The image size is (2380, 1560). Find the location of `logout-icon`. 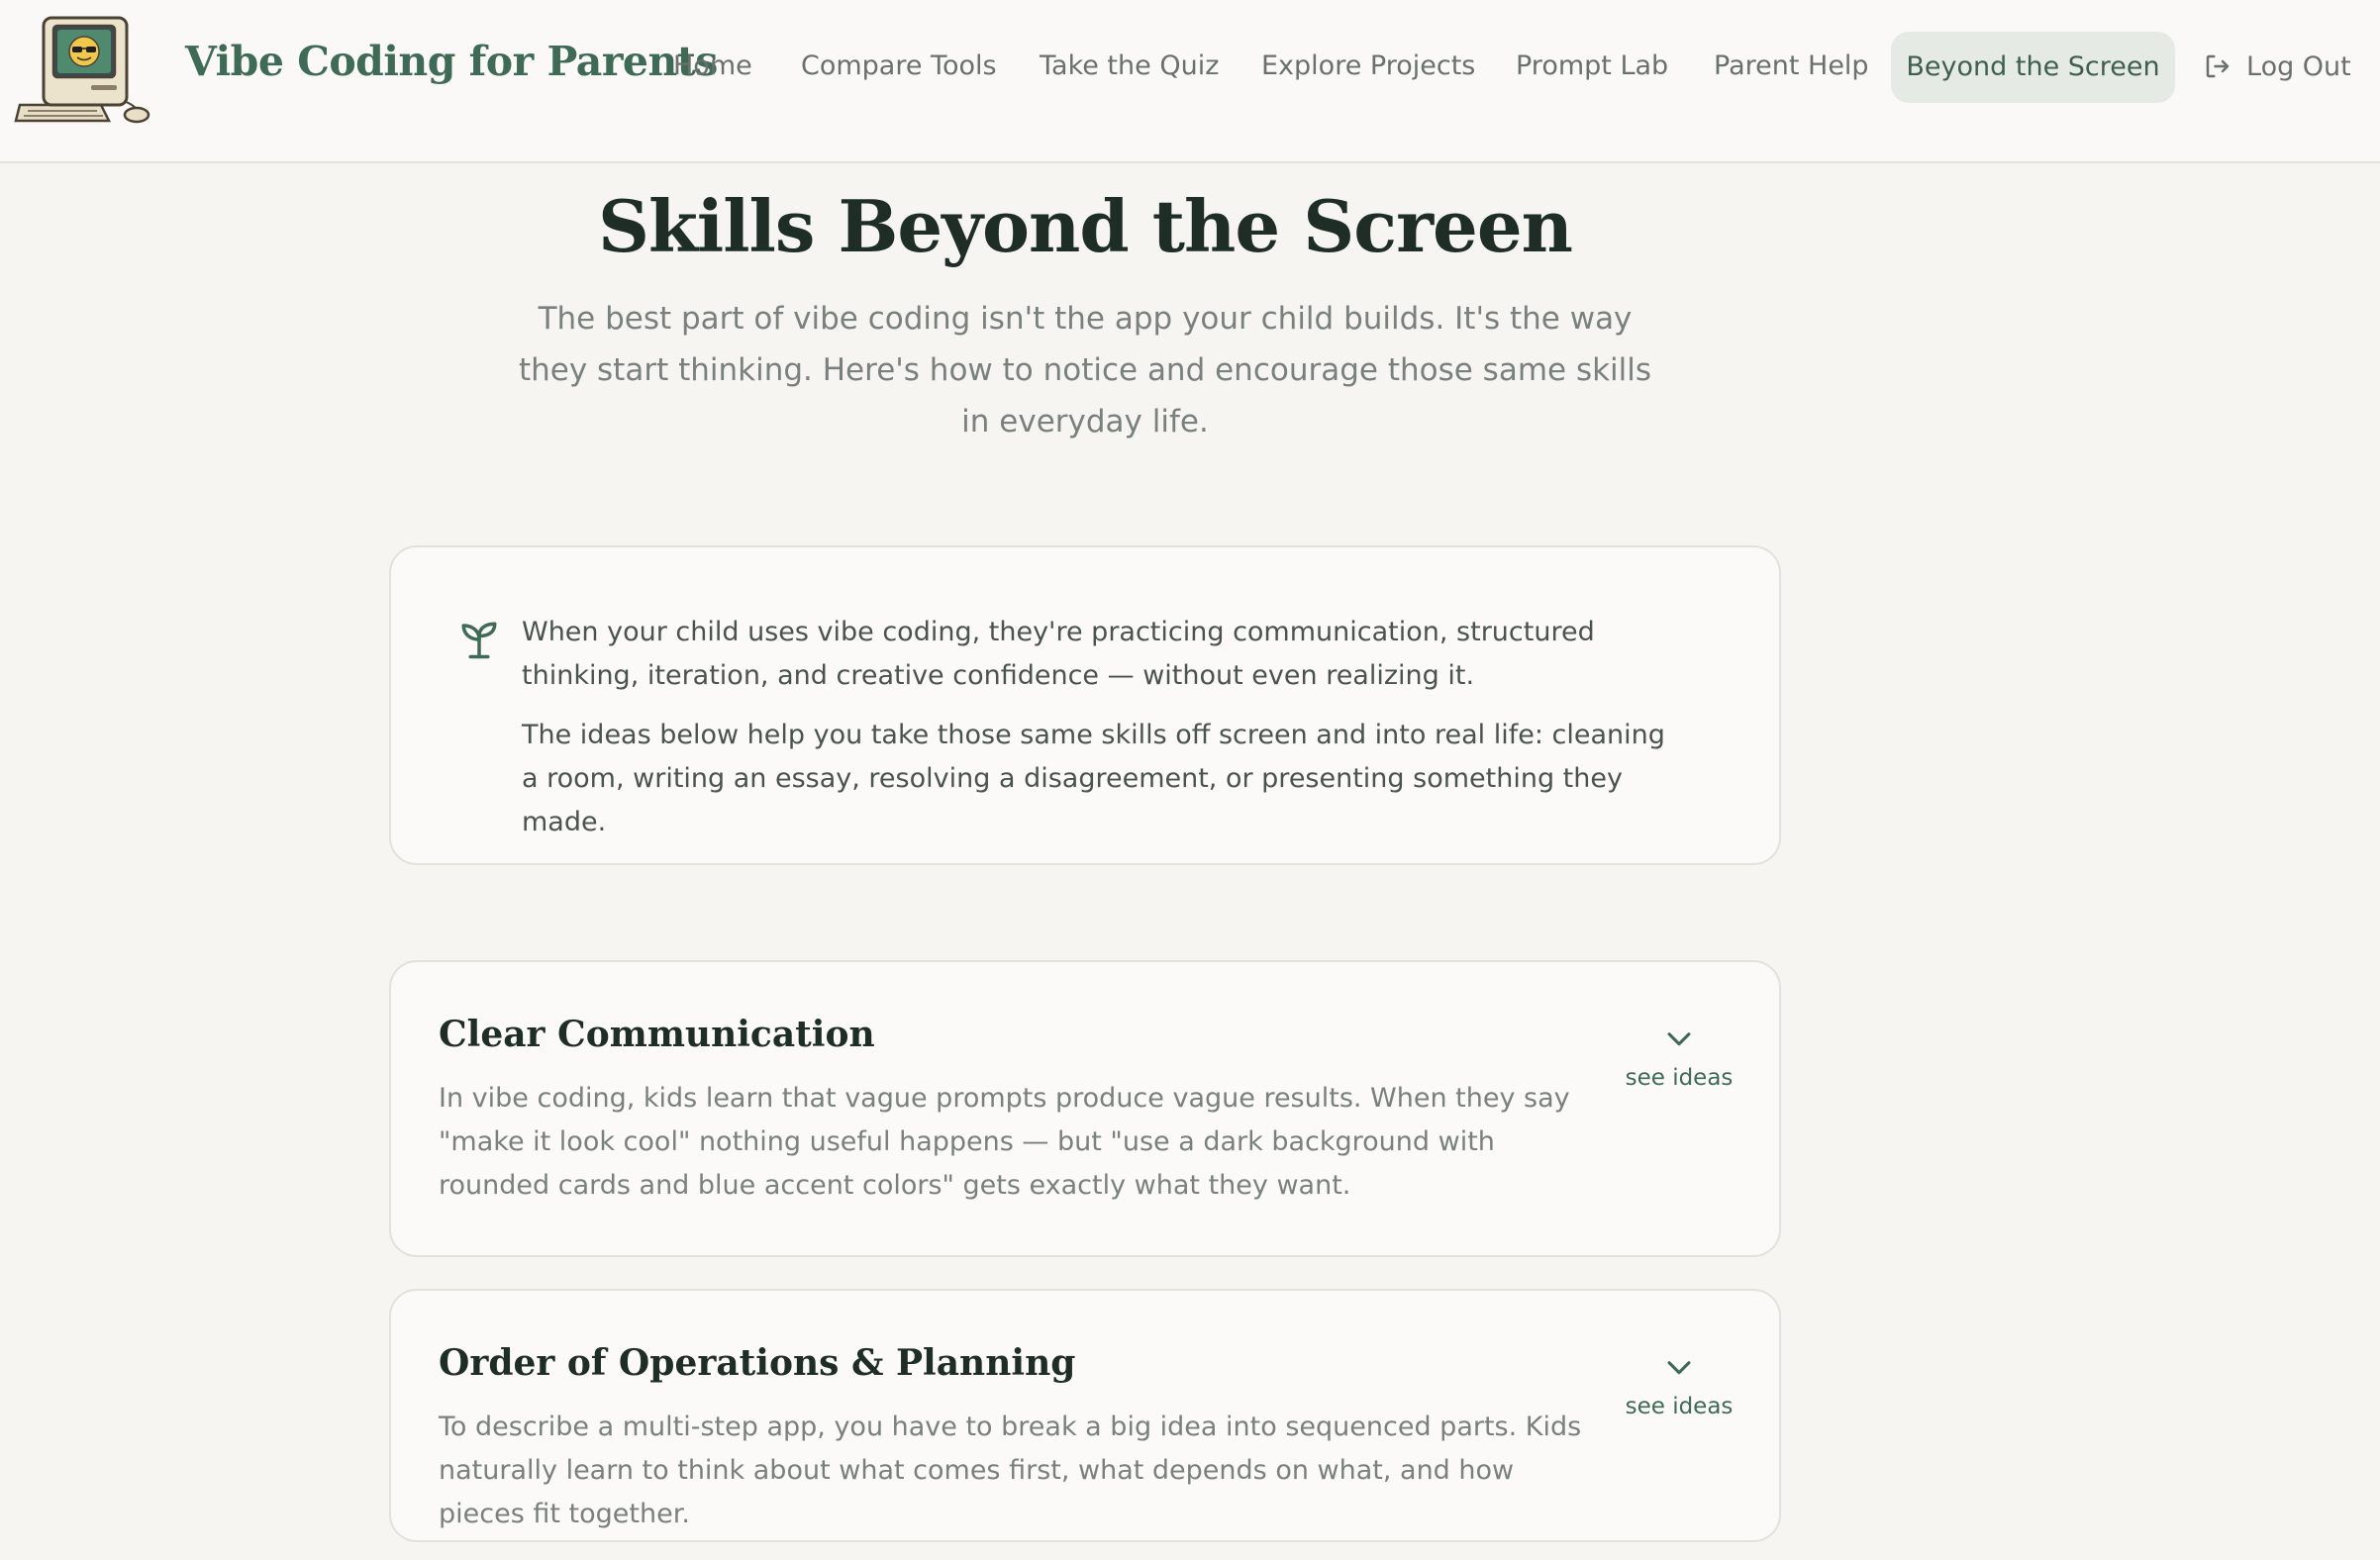

logout-icon is located at coordinates (2218, 66).